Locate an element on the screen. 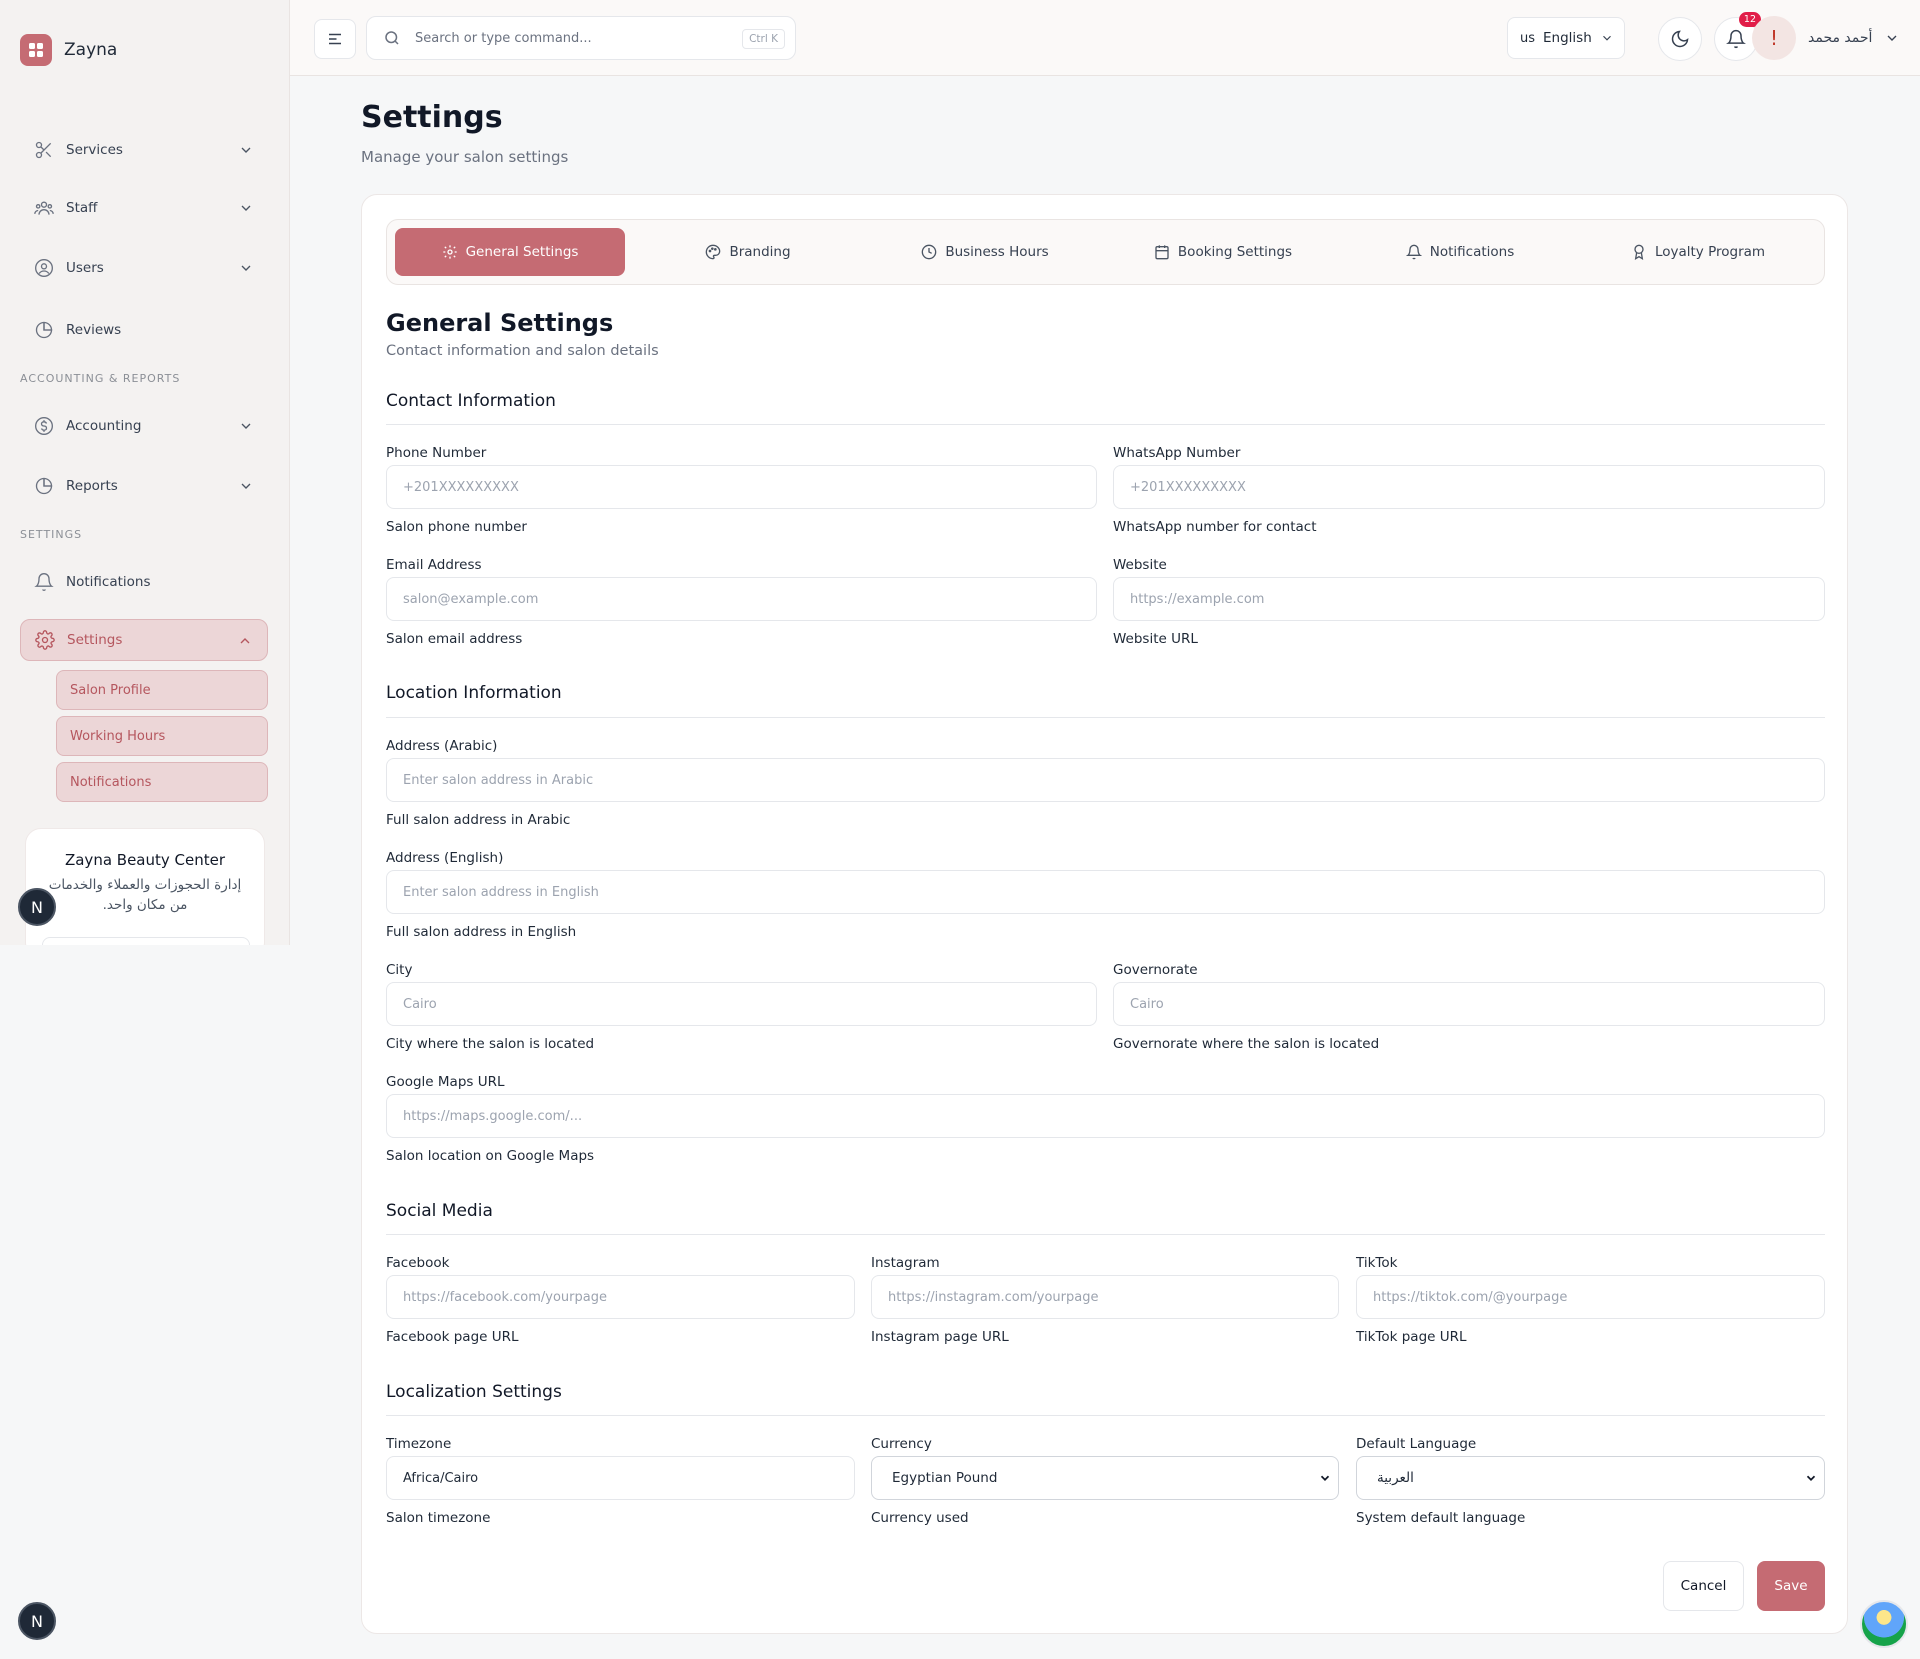 The image size is (1920, 1659). tab-branding: Branding is located at coordinates (748, 252).